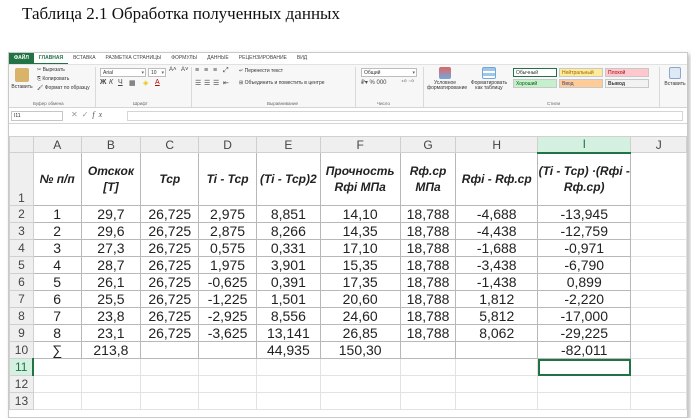 The width and height of the screenshot is (691, 418). I want to click on data-cell: -0,625, so click(227, 282).